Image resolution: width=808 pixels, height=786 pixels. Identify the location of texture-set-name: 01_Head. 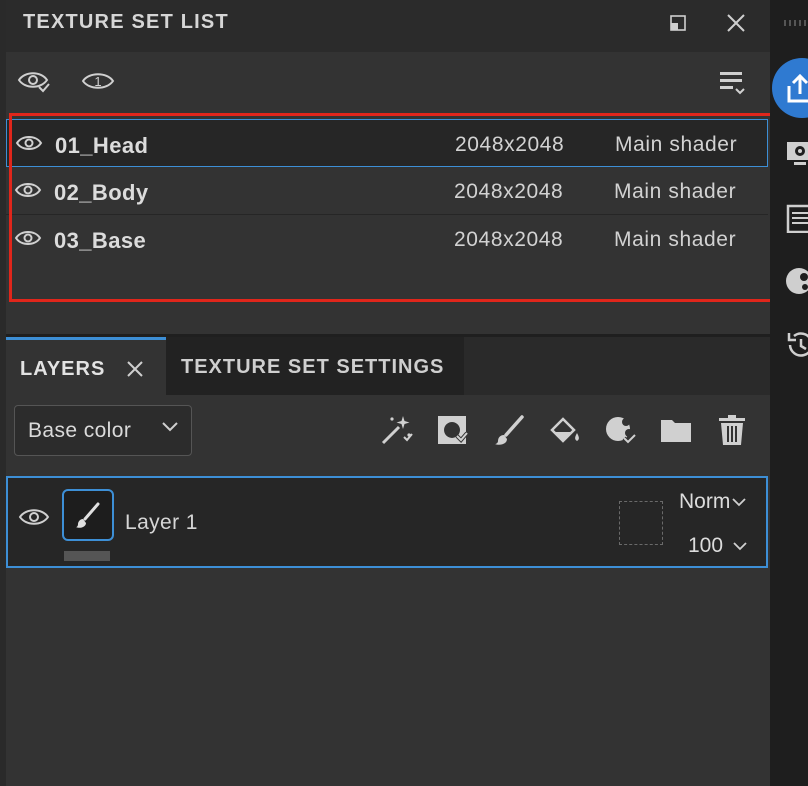
(102, 145).